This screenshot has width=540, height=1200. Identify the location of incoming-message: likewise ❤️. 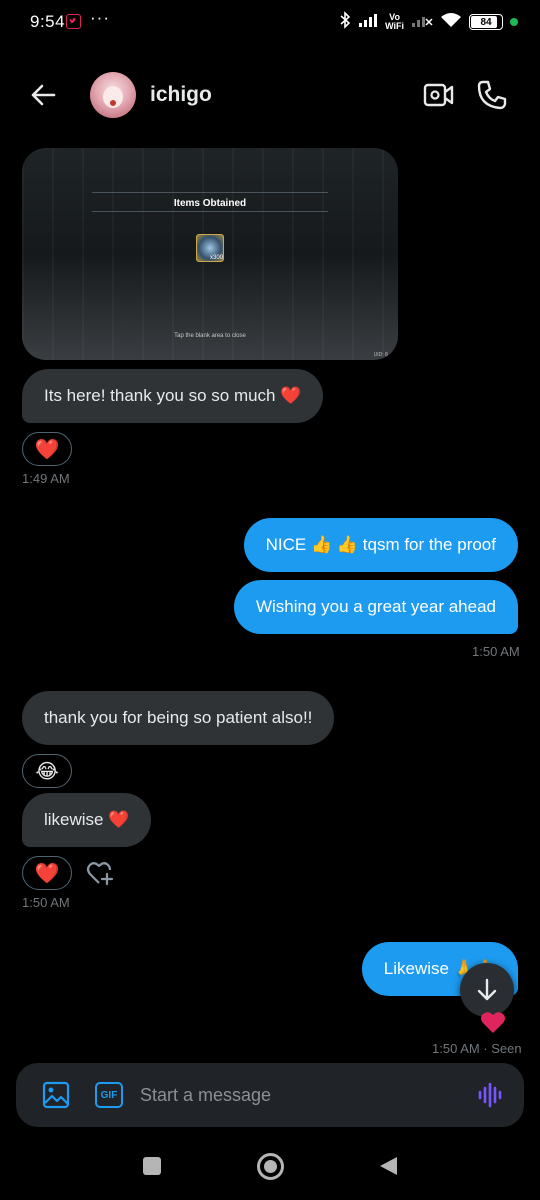
(87, 820).